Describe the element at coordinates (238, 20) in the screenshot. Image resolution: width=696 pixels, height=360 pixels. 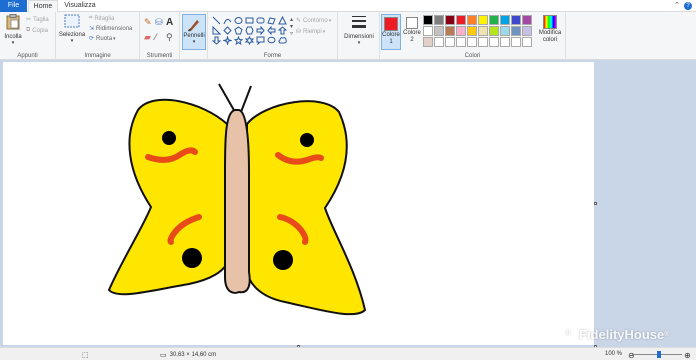
I see `oval-shape-icon` at that location.